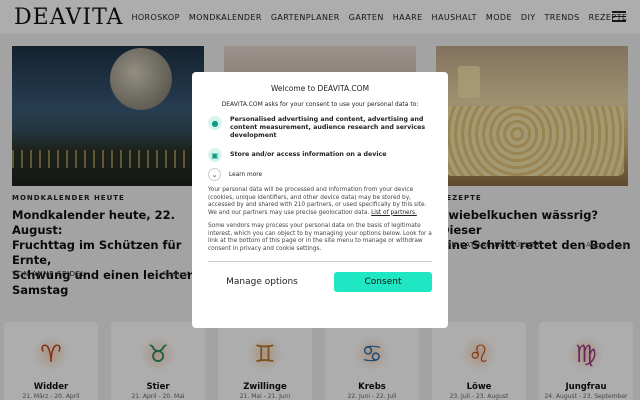  Describe the element at coordinates (320, 282) in the screenshot. I see `dialog-actions: Manage options Consent` at that location.